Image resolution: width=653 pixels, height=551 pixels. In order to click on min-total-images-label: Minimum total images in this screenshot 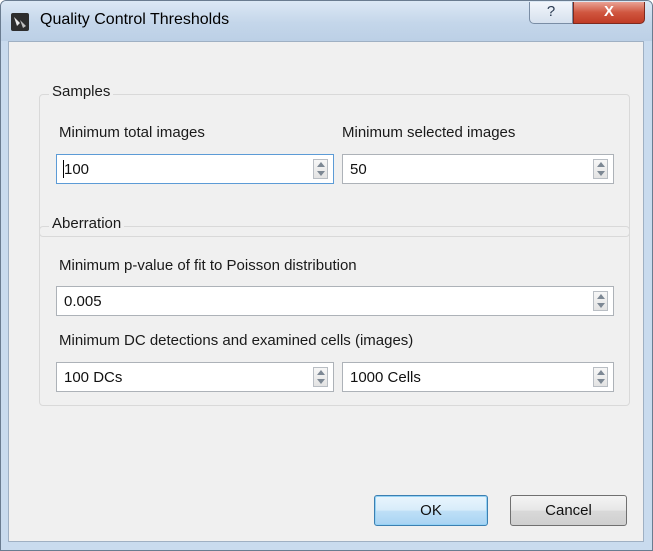, I will do `click(132, 132)`.